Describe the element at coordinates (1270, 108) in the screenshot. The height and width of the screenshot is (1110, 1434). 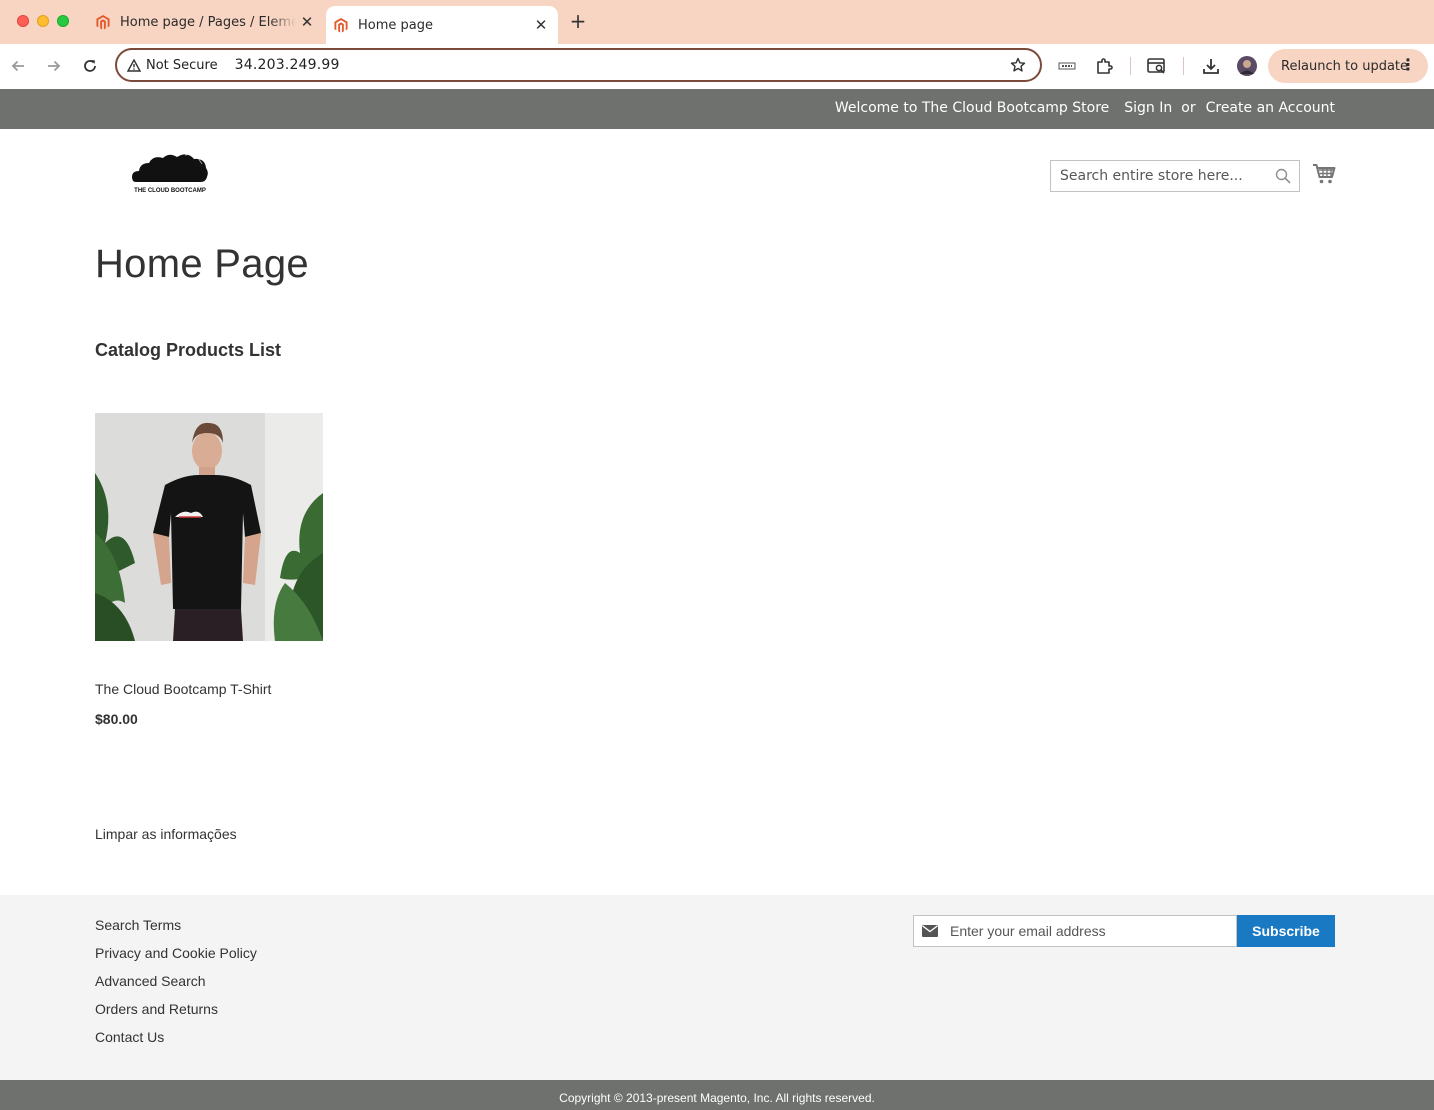
I see `create-account-link: Create an Account` at that location.